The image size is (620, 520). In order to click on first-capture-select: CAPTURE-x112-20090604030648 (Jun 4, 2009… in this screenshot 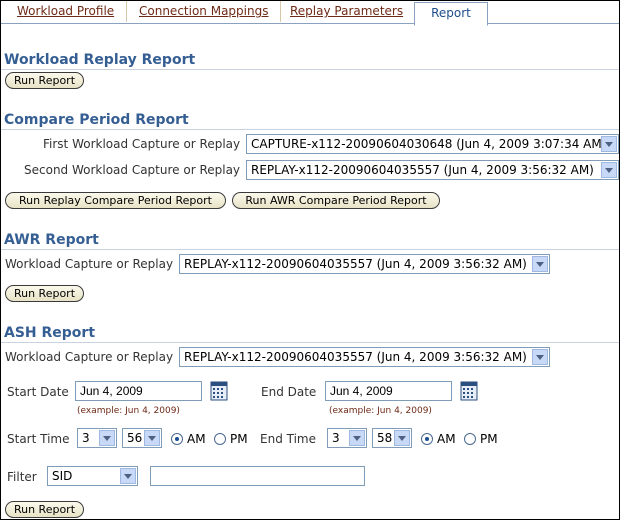, I will do `click(432, 144)`.